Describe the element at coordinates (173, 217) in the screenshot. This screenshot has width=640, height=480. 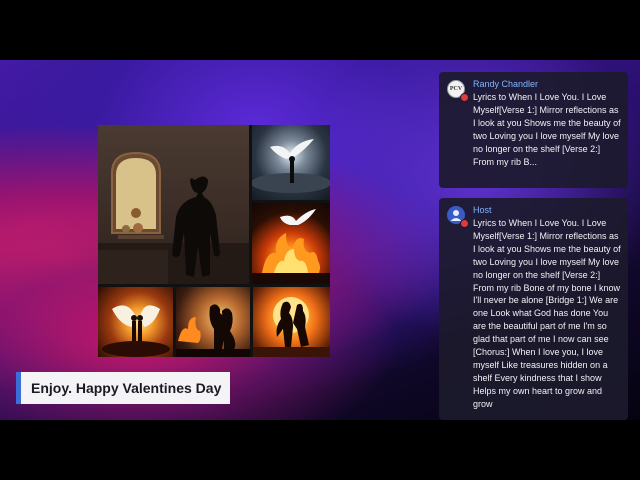
I see `man-silhouette-mirror-icon` at that location.